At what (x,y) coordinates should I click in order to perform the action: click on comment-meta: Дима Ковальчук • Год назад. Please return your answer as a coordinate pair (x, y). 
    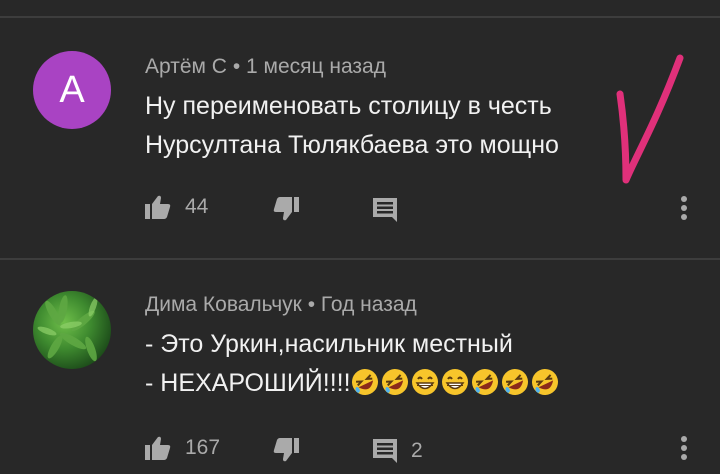
    Looking at the image, I should click on (281, 305).